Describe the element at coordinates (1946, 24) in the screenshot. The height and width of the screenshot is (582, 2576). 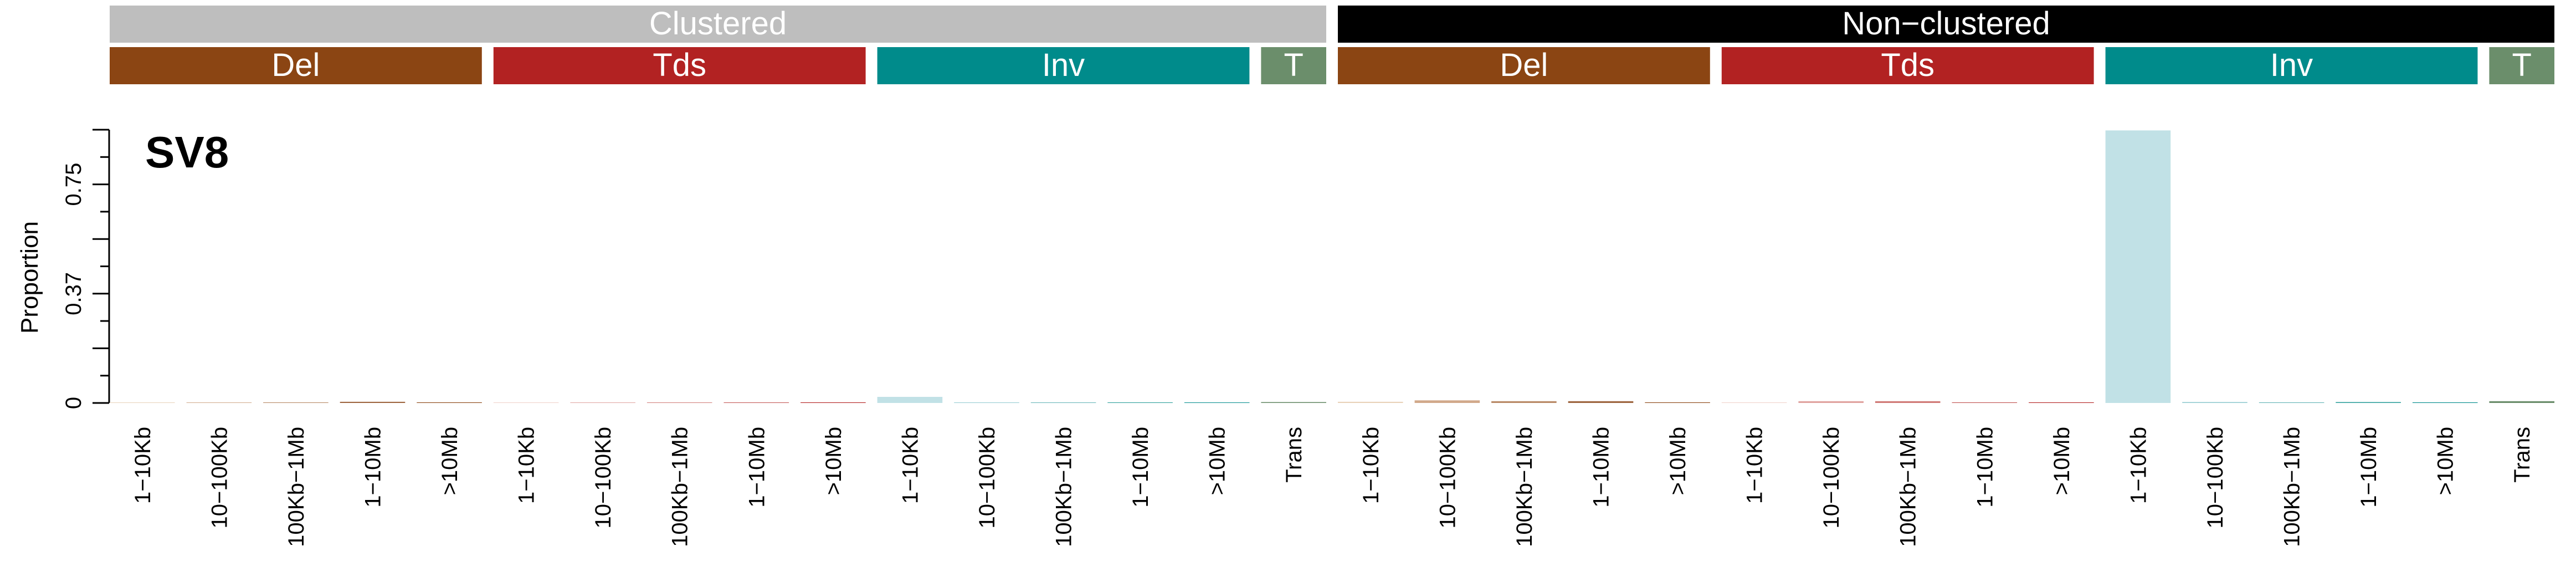
I see `group-header-label: Non−clustered` at that location.